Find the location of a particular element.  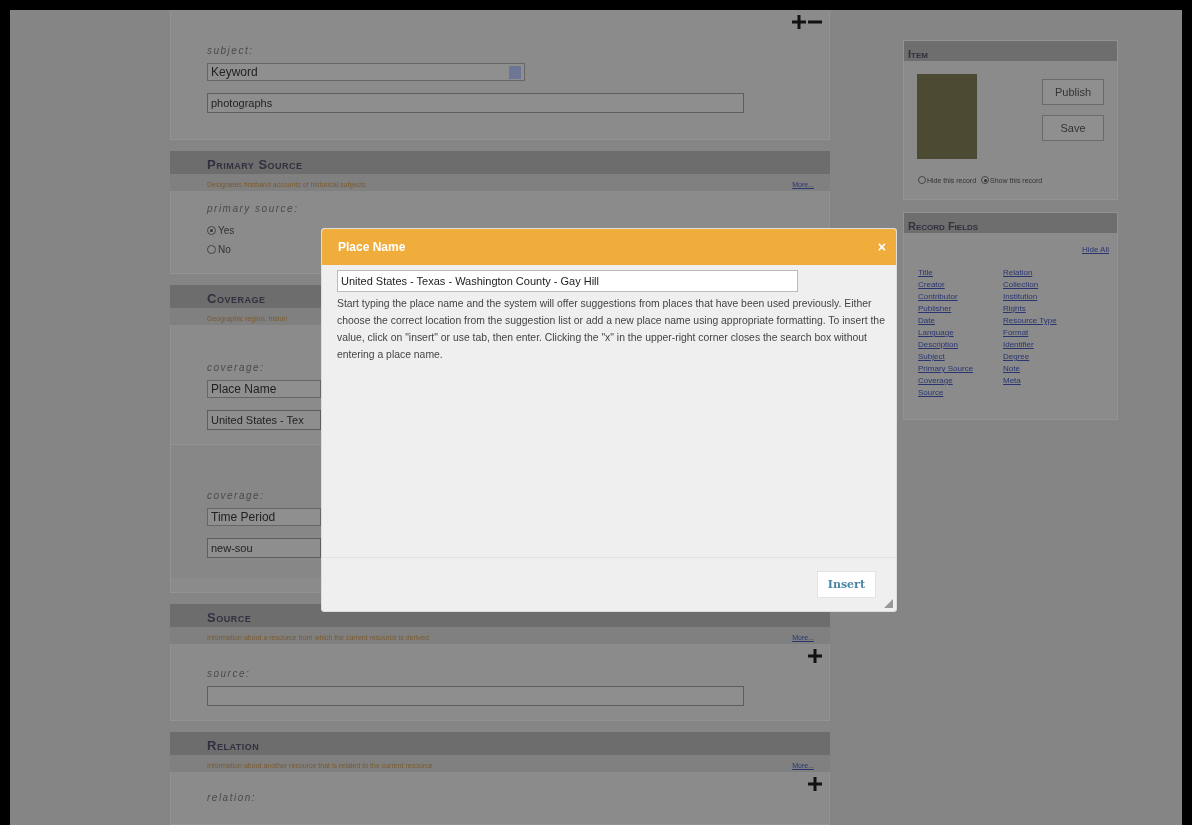

field-link: Title is located at coordinates (960, 273).